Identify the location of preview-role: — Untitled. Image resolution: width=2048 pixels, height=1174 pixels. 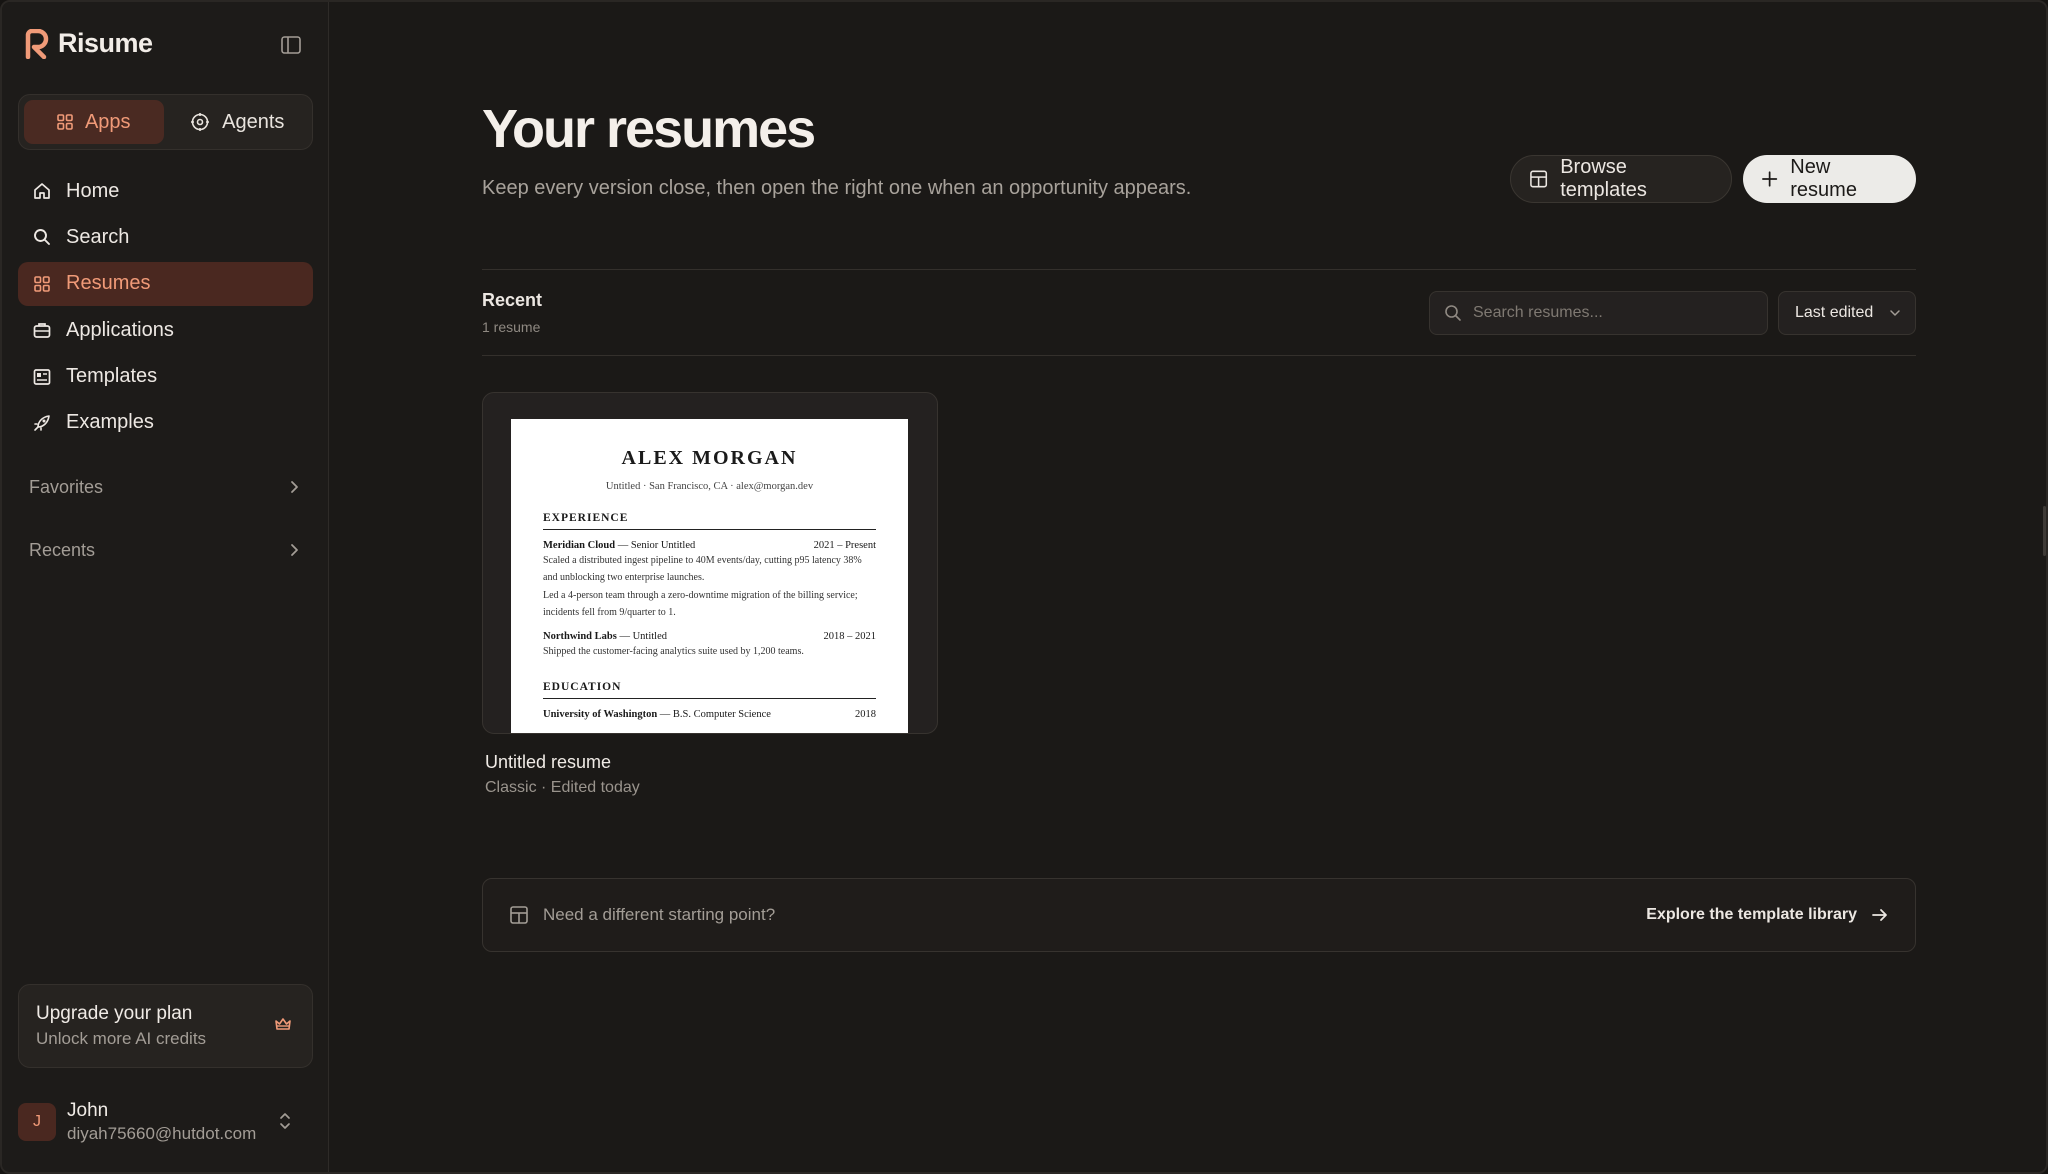
(641, 636).